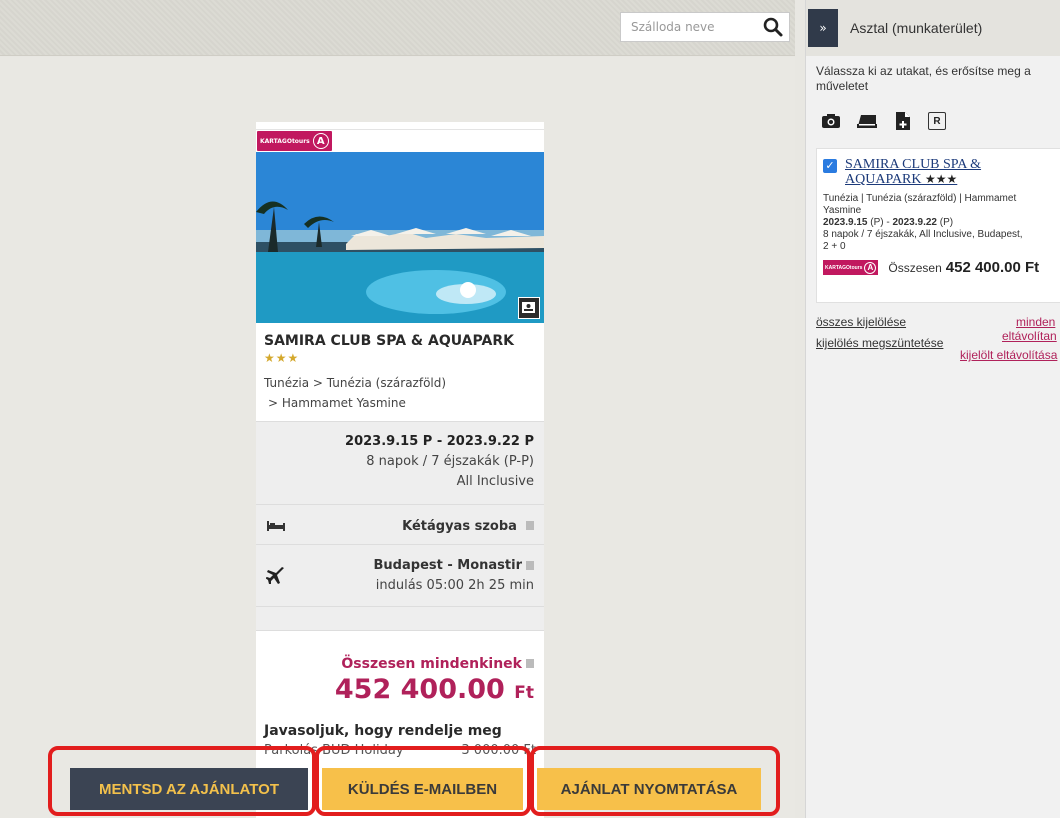 The height and width of the screenshot is (818, 1060). What do you see at coordinates (530, 565) in the screenshot?
I see `flight-info-icon` at bounding box center [530, 565].